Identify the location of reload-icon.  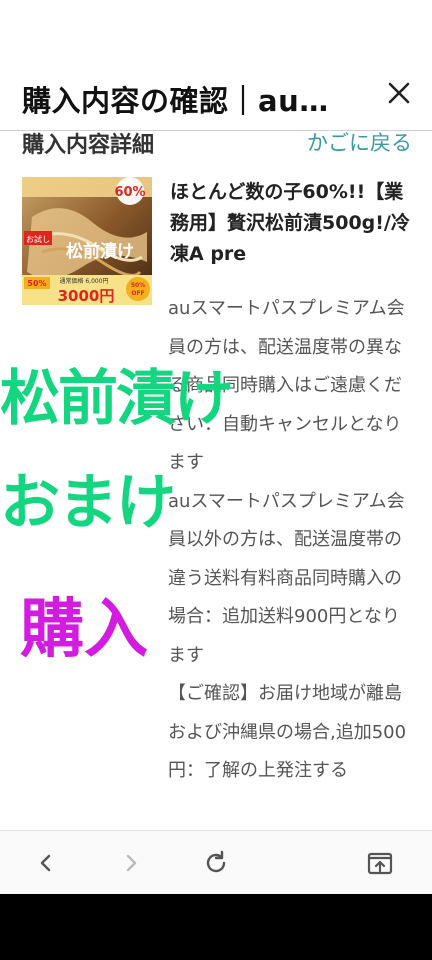
(216, 863).